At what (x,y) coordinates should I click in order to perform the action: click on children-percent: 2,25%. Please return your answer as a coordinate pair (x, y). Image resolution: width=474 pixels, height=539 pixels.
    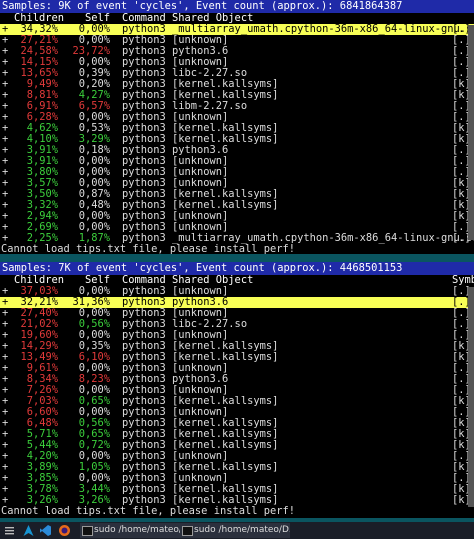
    Looking at the image, I should click on (42, 238).